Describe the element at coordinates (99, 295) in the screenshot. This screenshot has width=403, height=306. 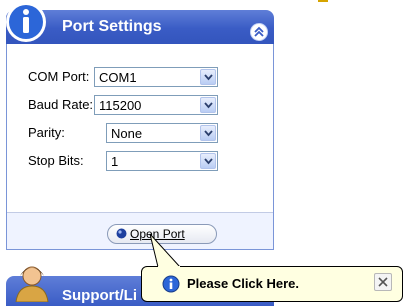
I see `support-panel-title: Support/Li` at that location.